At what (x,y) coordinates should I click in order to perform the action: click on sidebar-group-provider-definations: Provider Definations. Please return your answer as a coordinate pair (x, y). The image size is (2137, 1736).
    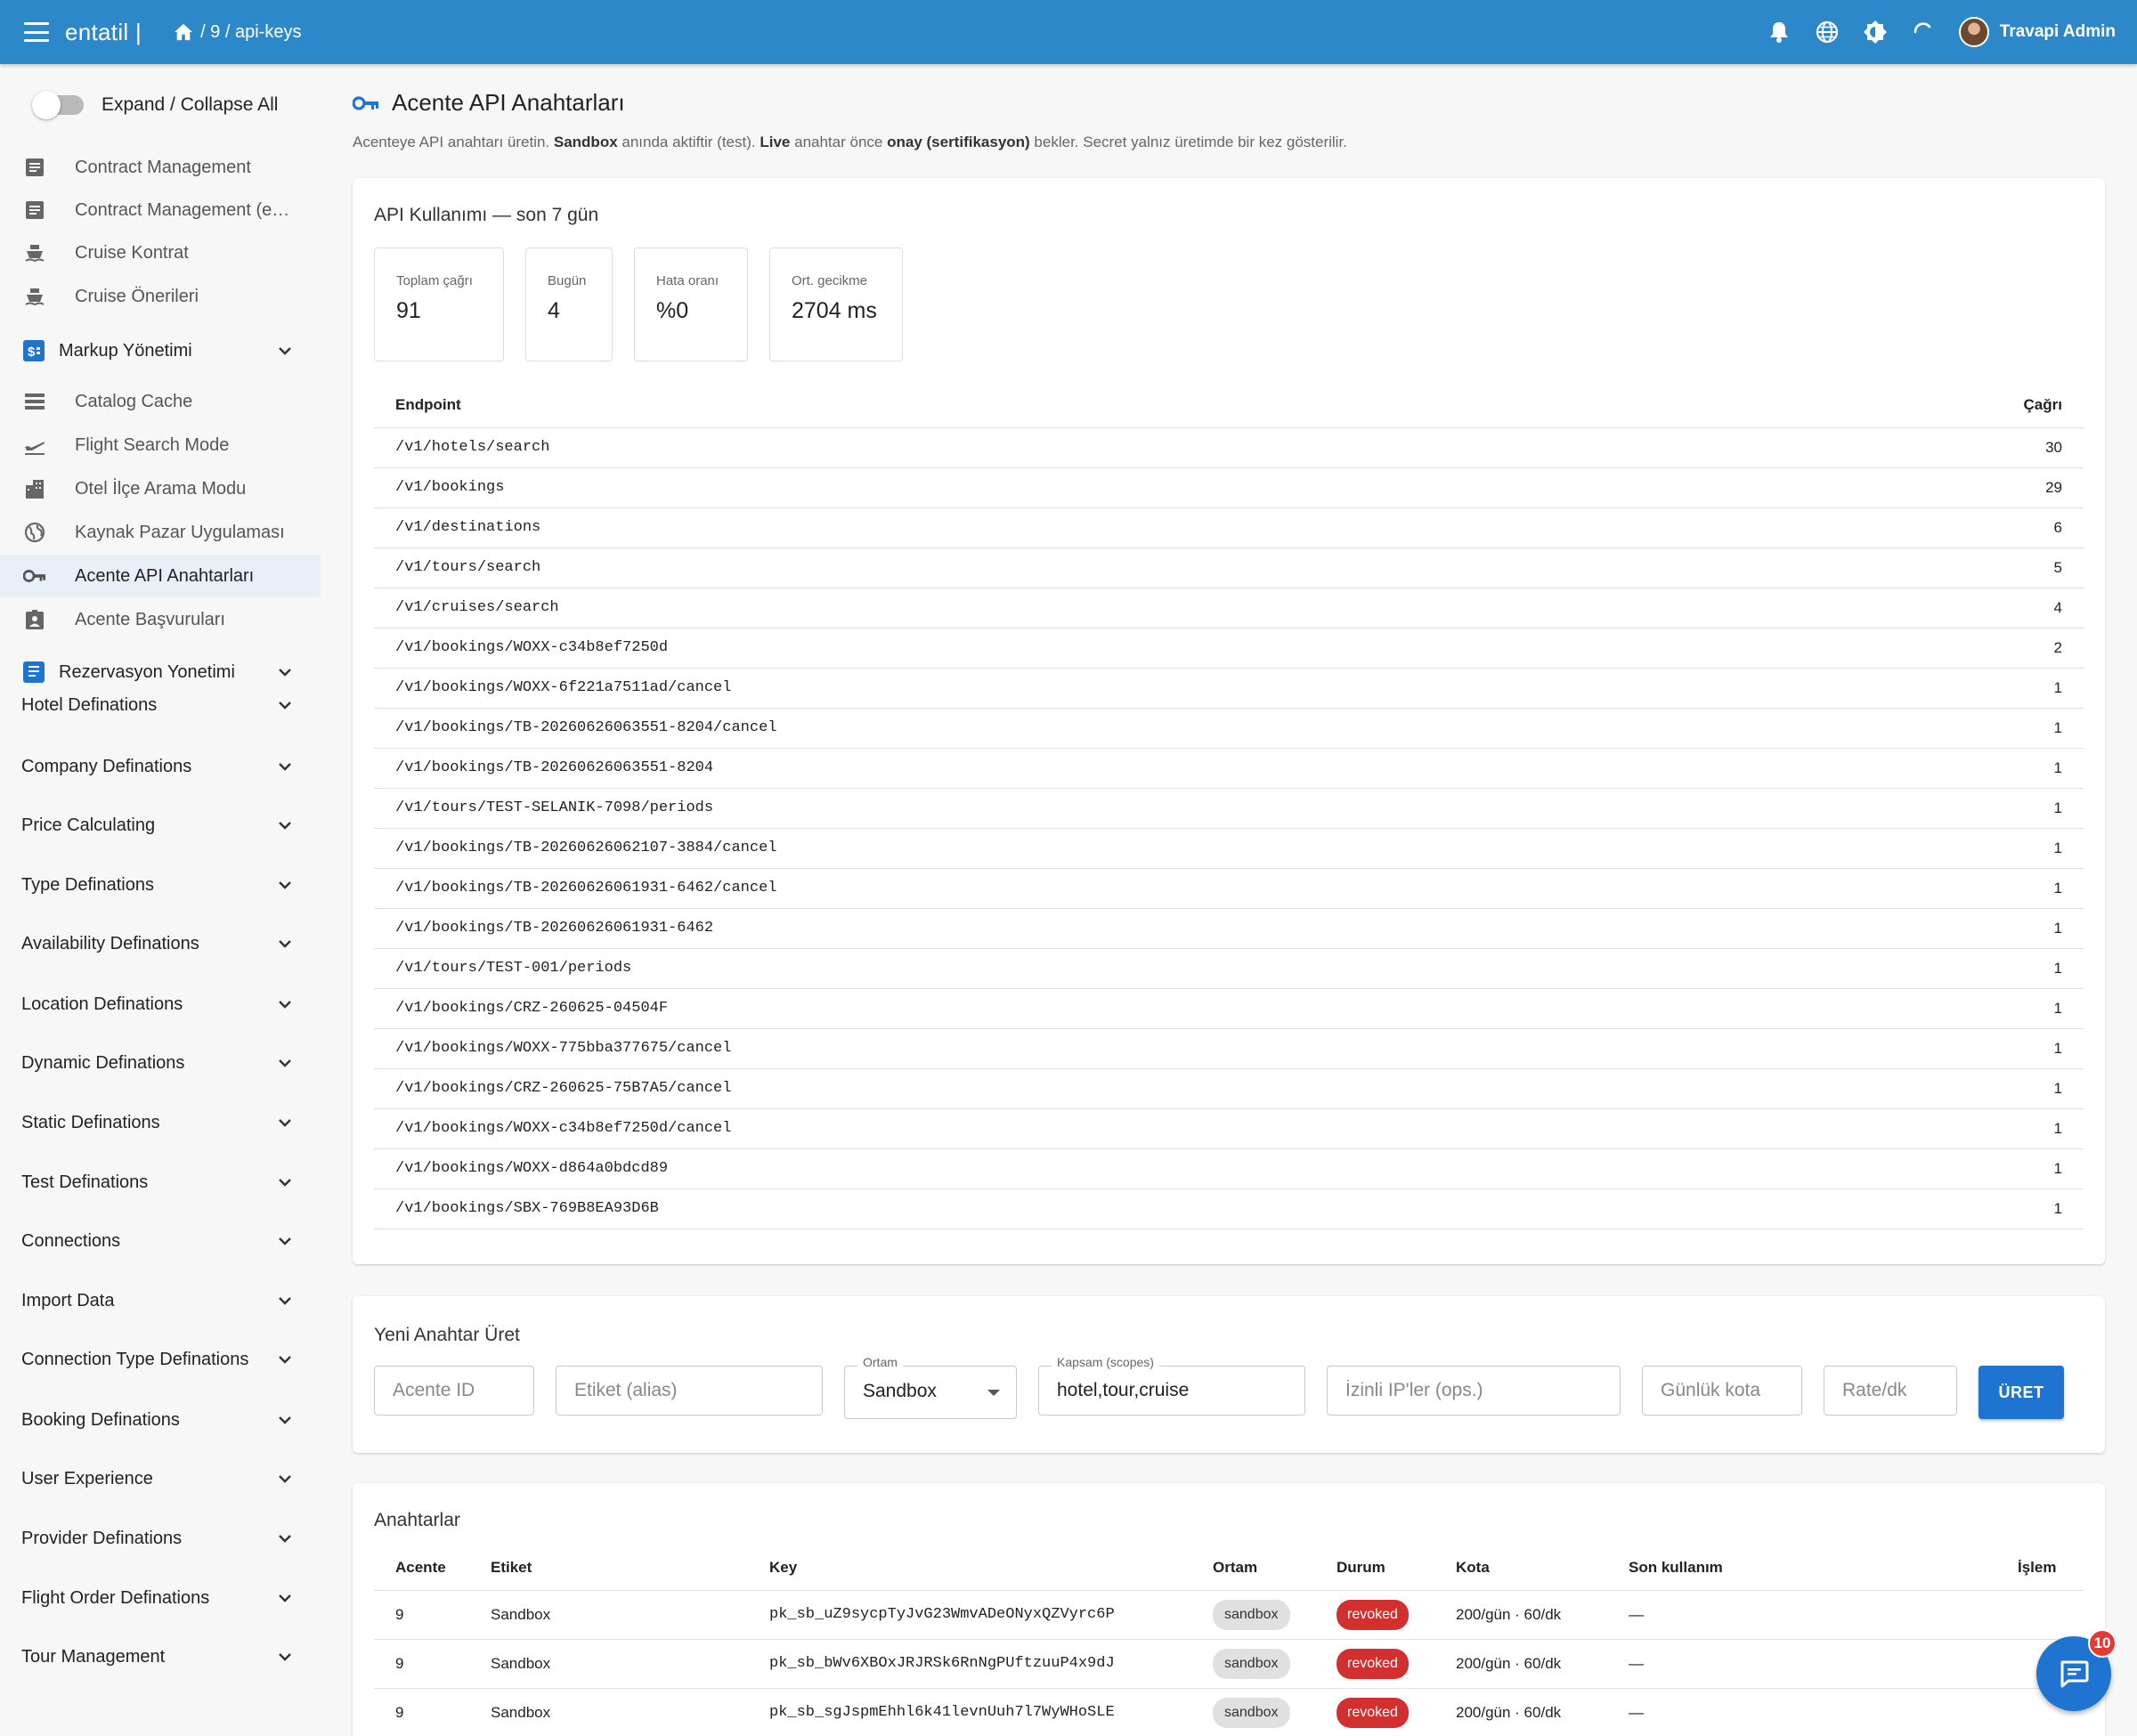
    Looking at the image, I should click on (160, 1538).